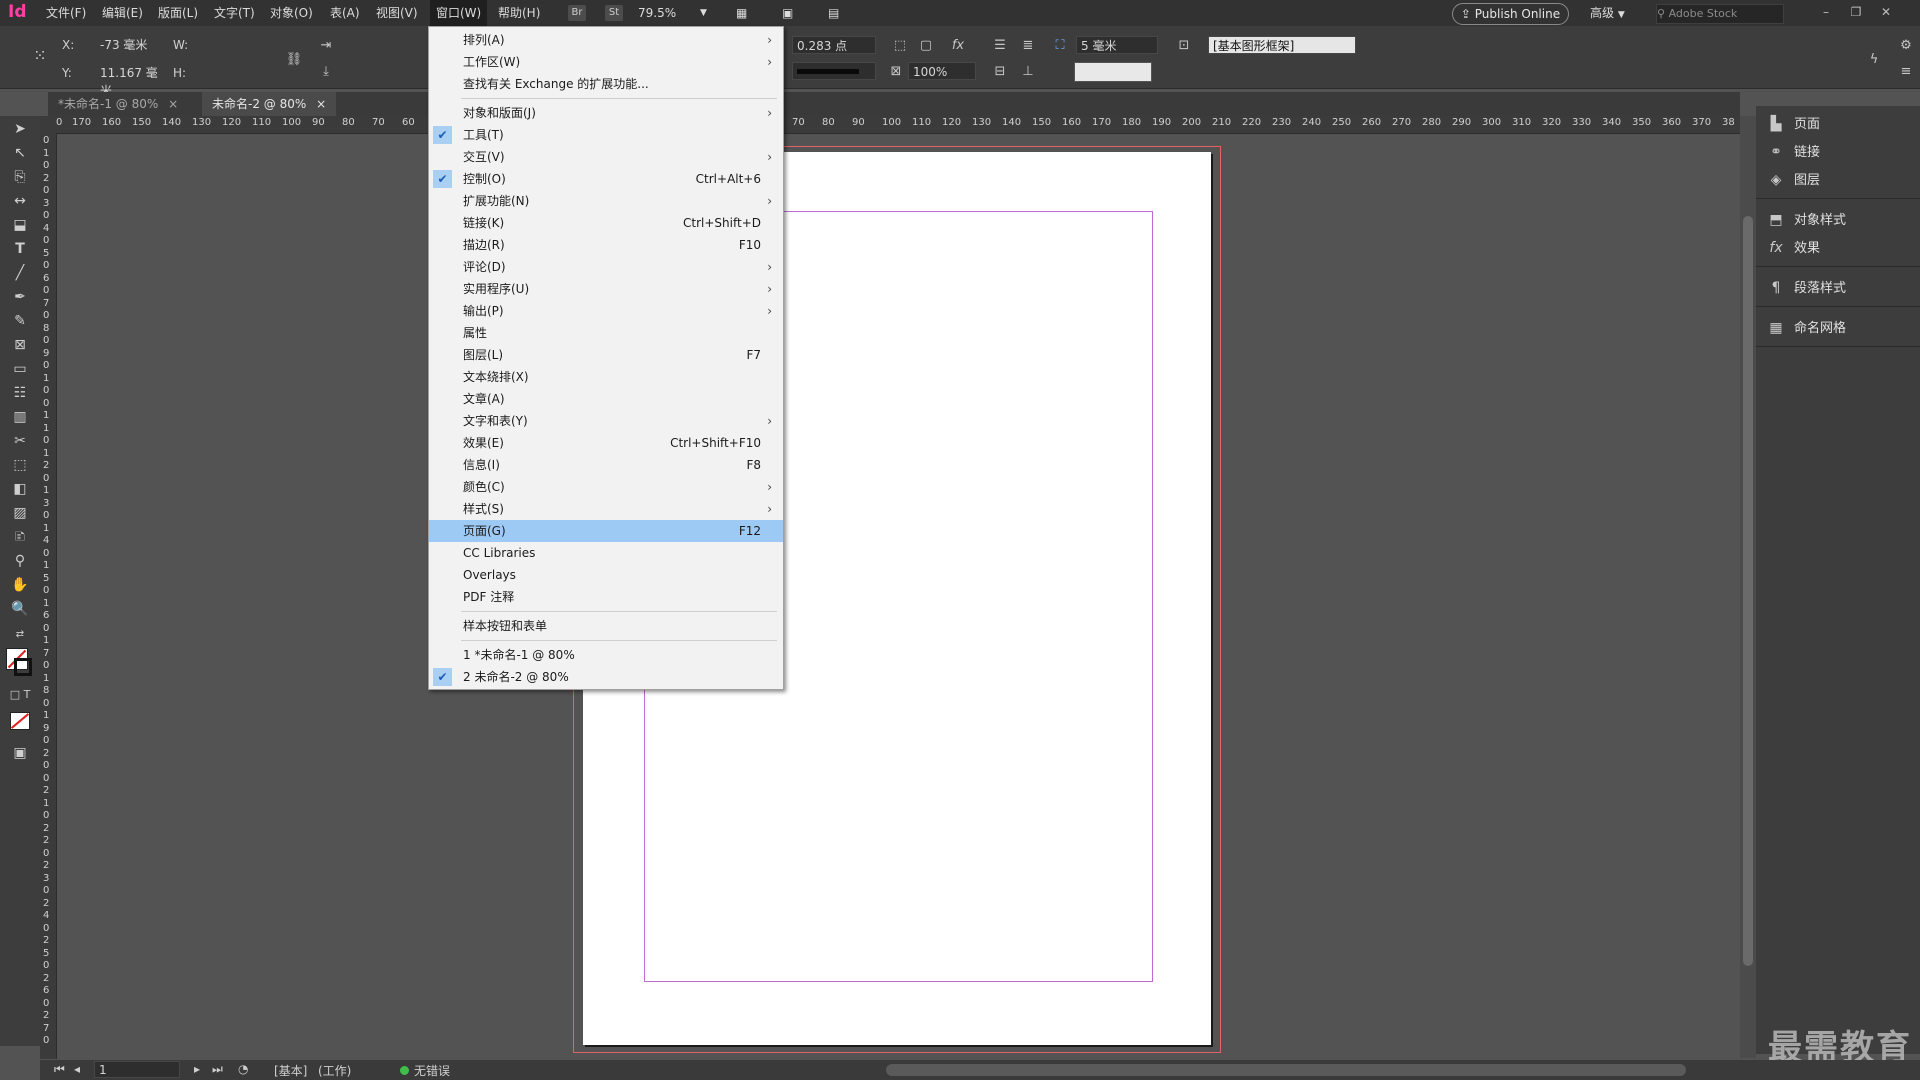 The height and width of the screenshot is (1080, 1920). What do you see at coordinates (20, 441) in the screenshot?
I see `scissors-tool-icon: ✂` at bounding box center [20, 441].